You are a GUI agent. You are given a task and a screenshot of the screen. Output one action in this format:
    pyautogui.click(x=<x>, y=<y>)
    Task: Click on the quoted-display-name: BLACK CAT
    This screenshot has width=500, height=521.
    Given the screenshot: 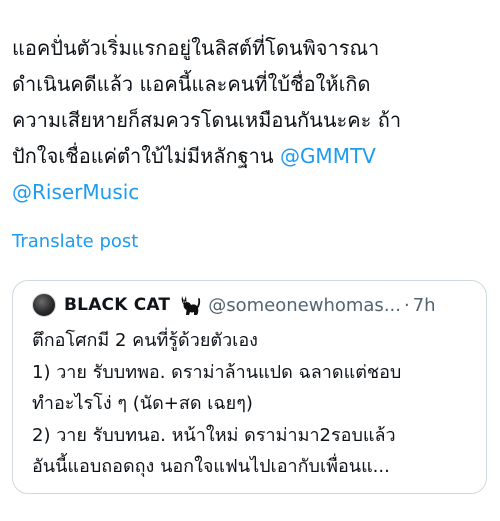 What is the action you would take?
    pyautogui.click(x=117, y=305)
    